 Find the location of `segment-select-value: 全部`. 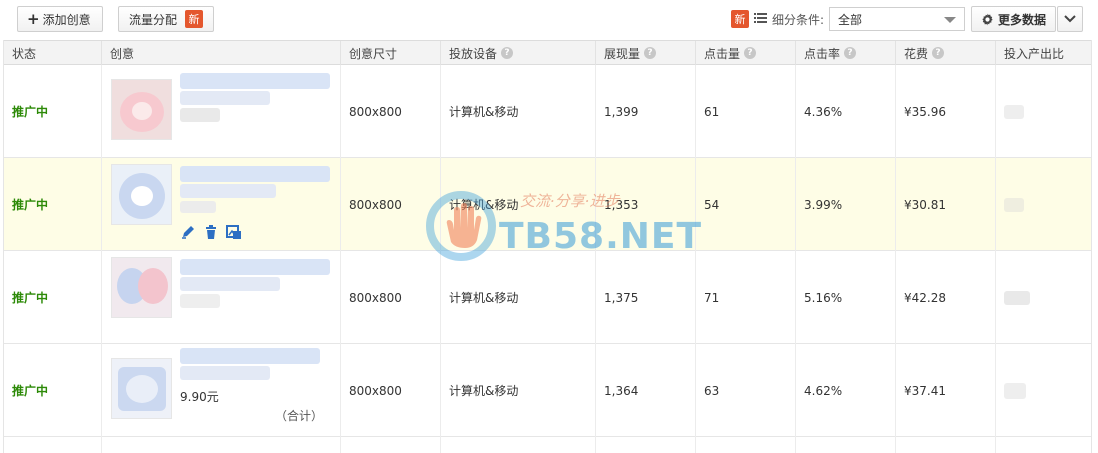

segment-select-value: 全部 is located at coordinates (850, 19).